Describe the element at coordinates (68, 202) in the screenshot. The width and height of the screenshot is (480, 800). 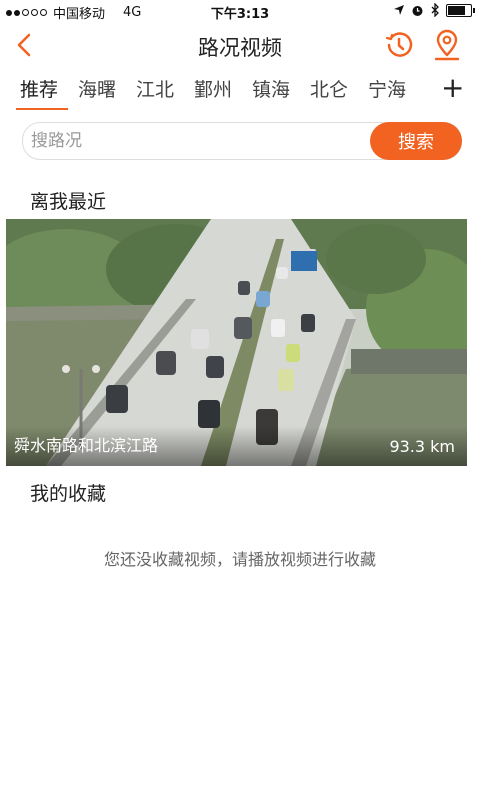
I see `nearby-section-title: 离我最近` at that location.